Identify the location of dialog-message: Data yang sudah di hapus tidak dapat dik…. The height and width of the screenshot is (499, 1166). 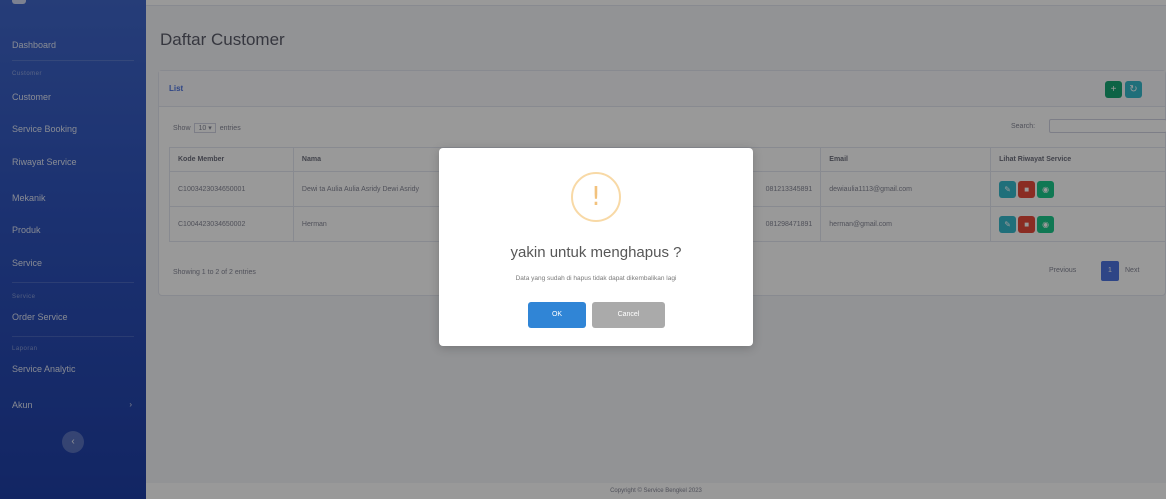
(596, 278).